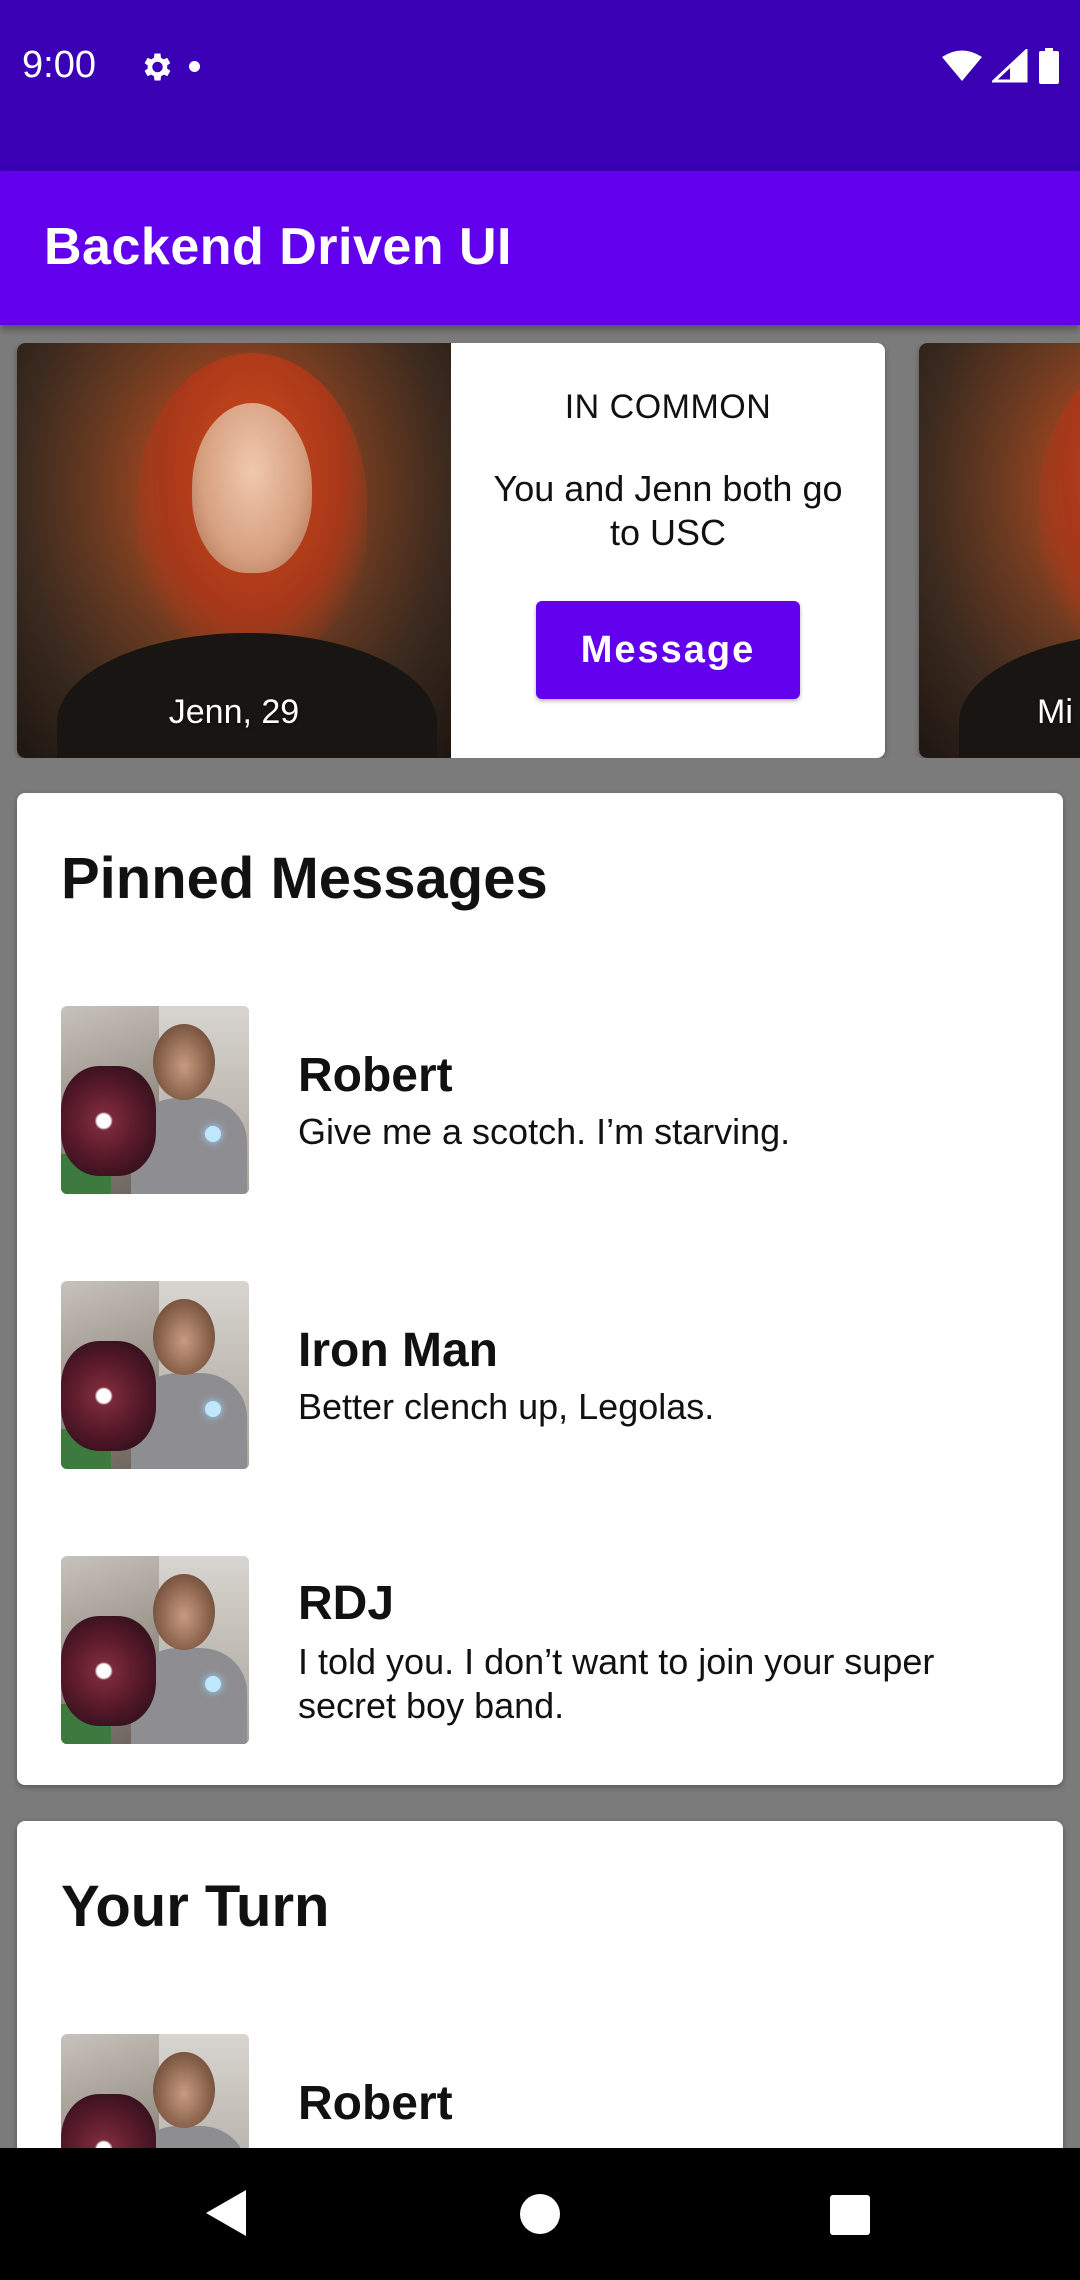  What do you see at coordinates (962, 65) in the screenshot?
I see `wifi-icon` at bounding box center [962, 65].